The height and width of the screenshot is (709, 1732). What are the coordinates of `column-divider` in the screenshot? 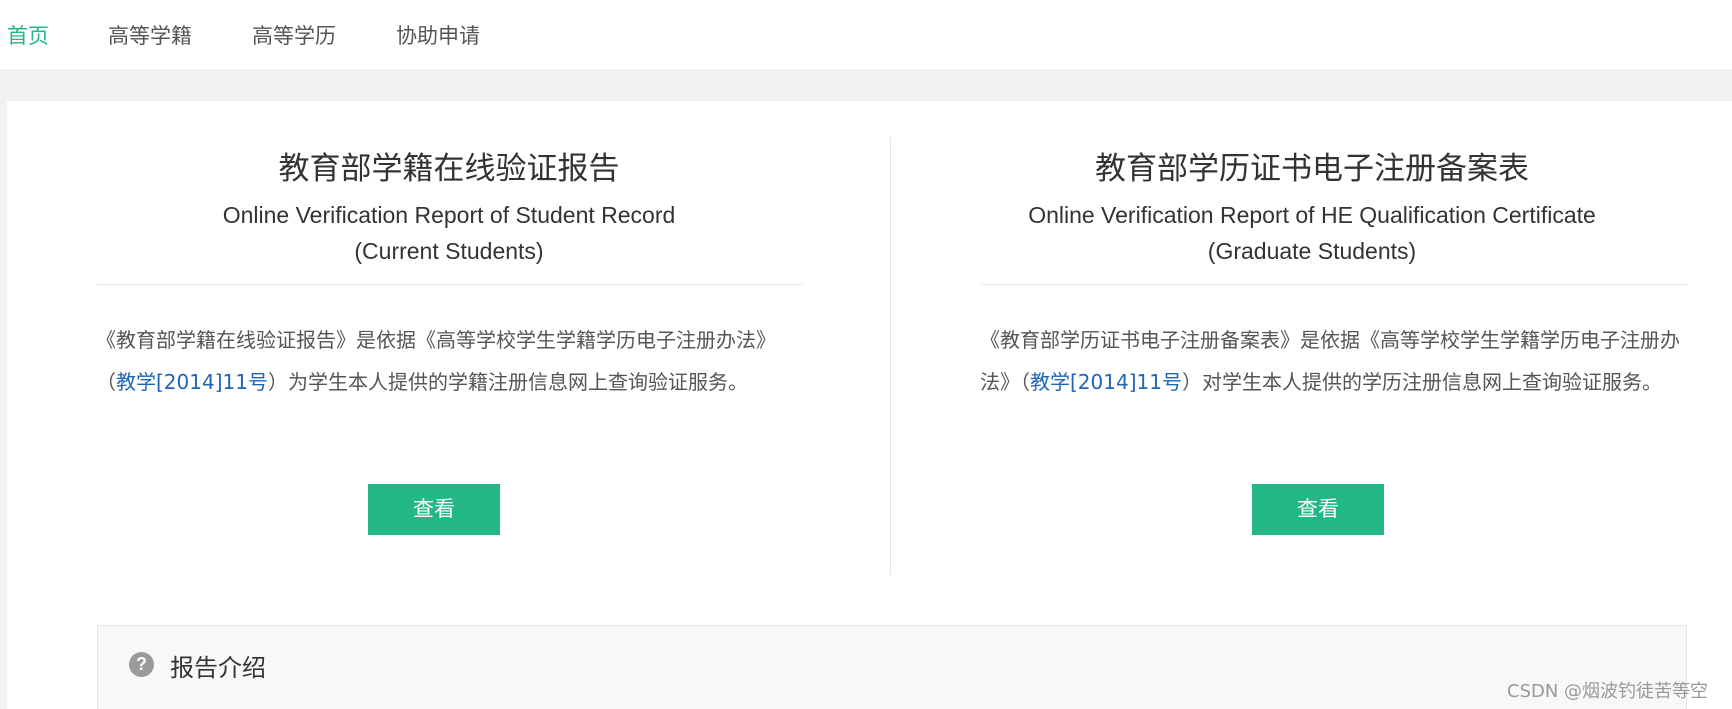 It's located at (890, 356).